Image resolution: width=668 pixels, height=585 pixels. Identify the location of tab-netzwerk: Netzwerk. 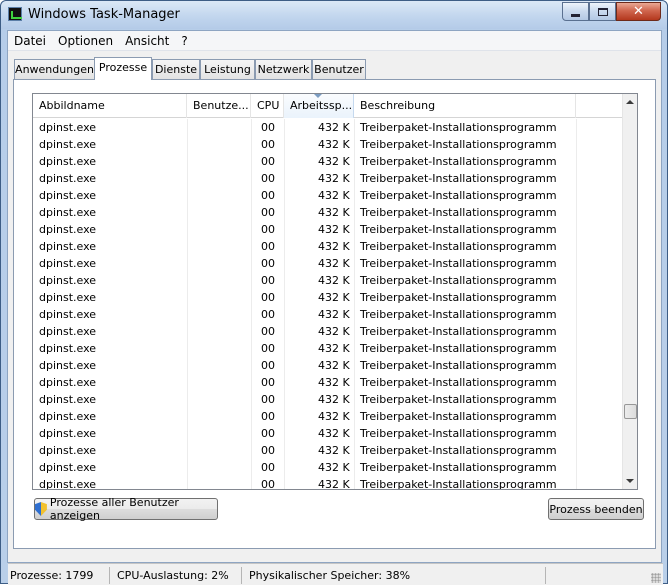
(283, 69).